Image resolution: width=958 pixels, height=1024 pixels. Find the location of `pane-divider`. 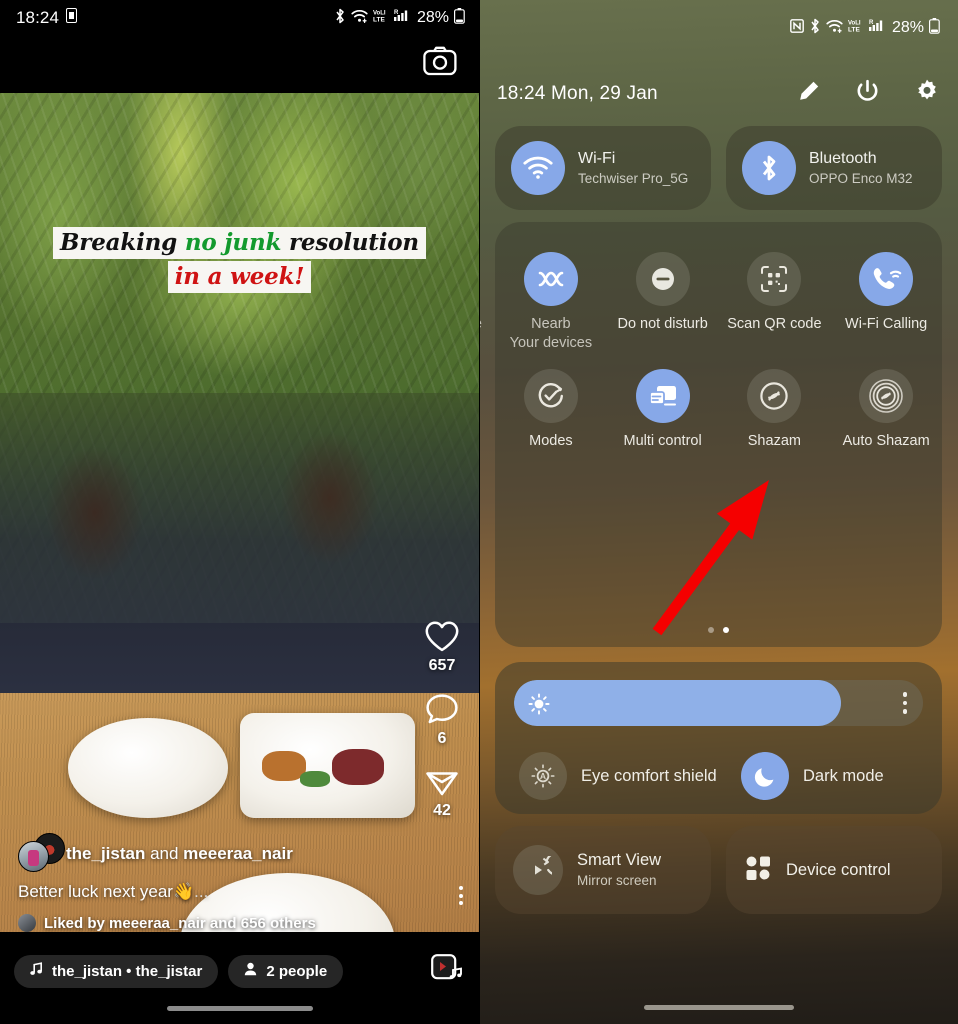

pane-divider is located at coordinates (479, 512).